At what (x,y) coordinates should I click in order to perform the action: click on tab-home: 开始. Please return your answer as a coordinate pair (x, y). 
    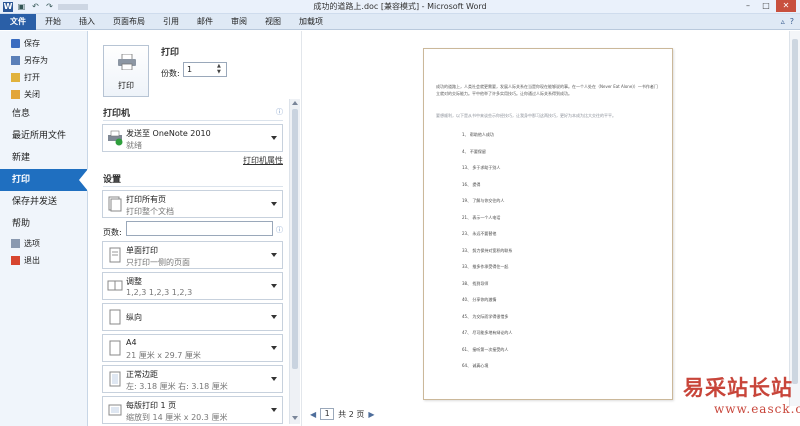
    Looking at the image, I should click on (53, 22).